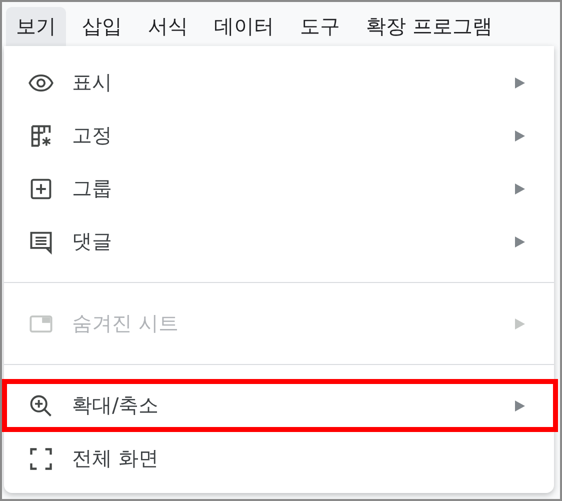 The image size is (562, 501). What do you see at coordinates (320, 26) in the screenshot?
I see `menu-bar-item: 도구` at bounding box center [320, 26].